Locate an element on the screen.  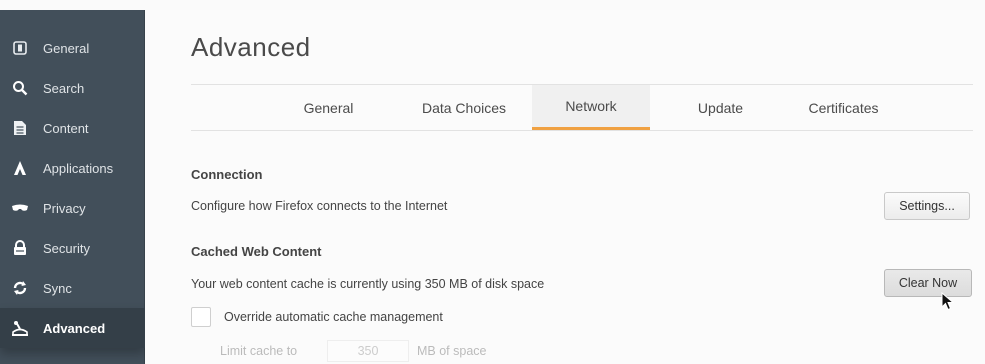
cache-limit-input: 350 is located at coordinates (368, 351).